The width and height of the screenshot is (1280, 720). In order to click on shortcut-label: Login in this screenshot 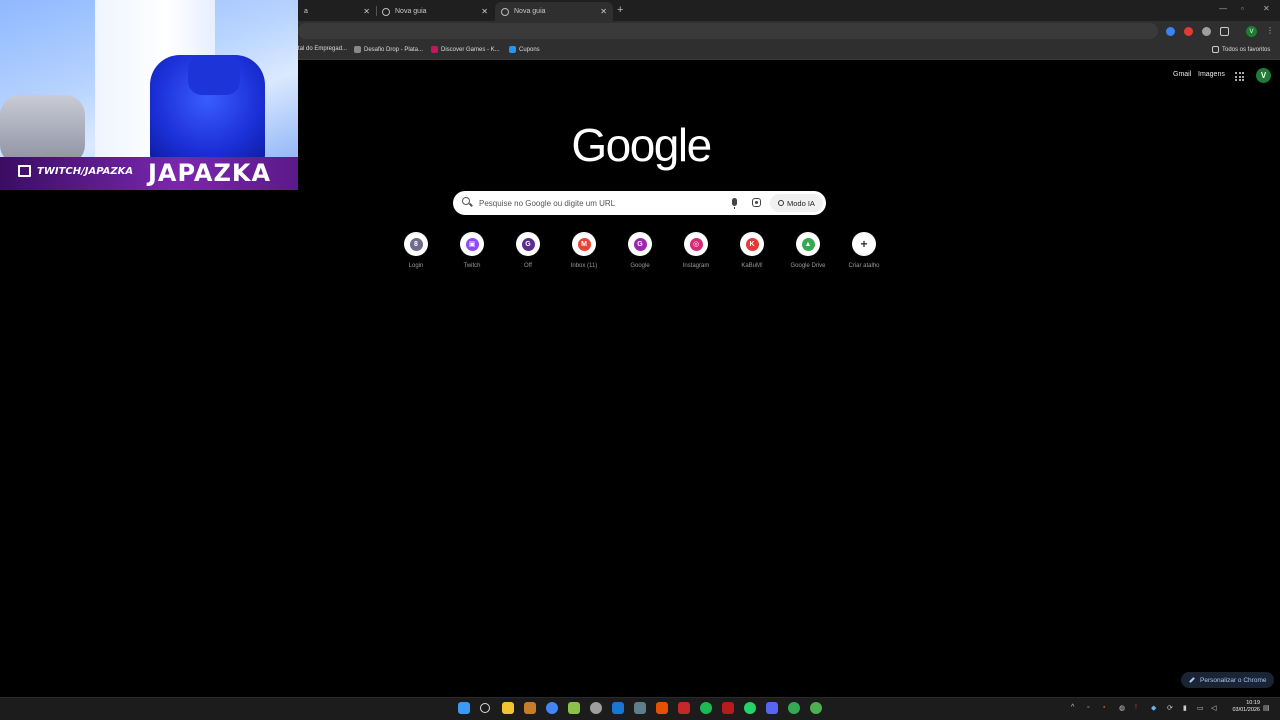, I will do `click(416, 266)`.